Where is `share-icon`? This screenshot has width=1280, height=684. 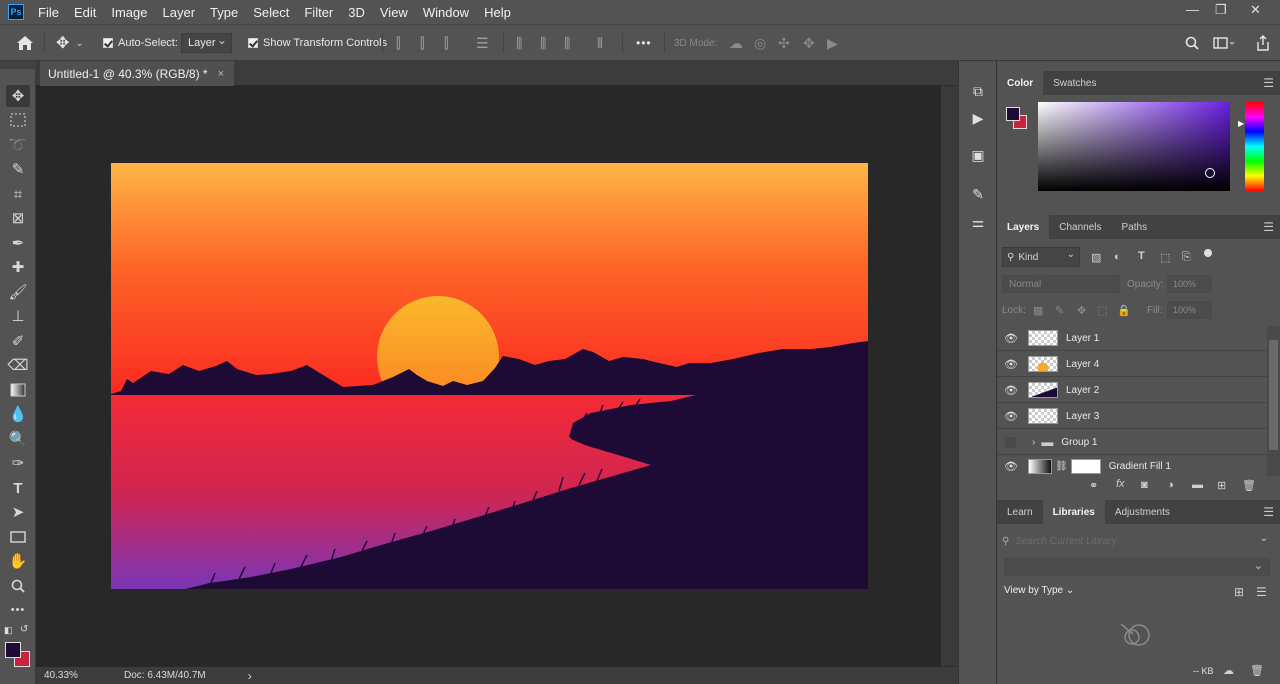
share-icon is located at coordinates (1263, 43).